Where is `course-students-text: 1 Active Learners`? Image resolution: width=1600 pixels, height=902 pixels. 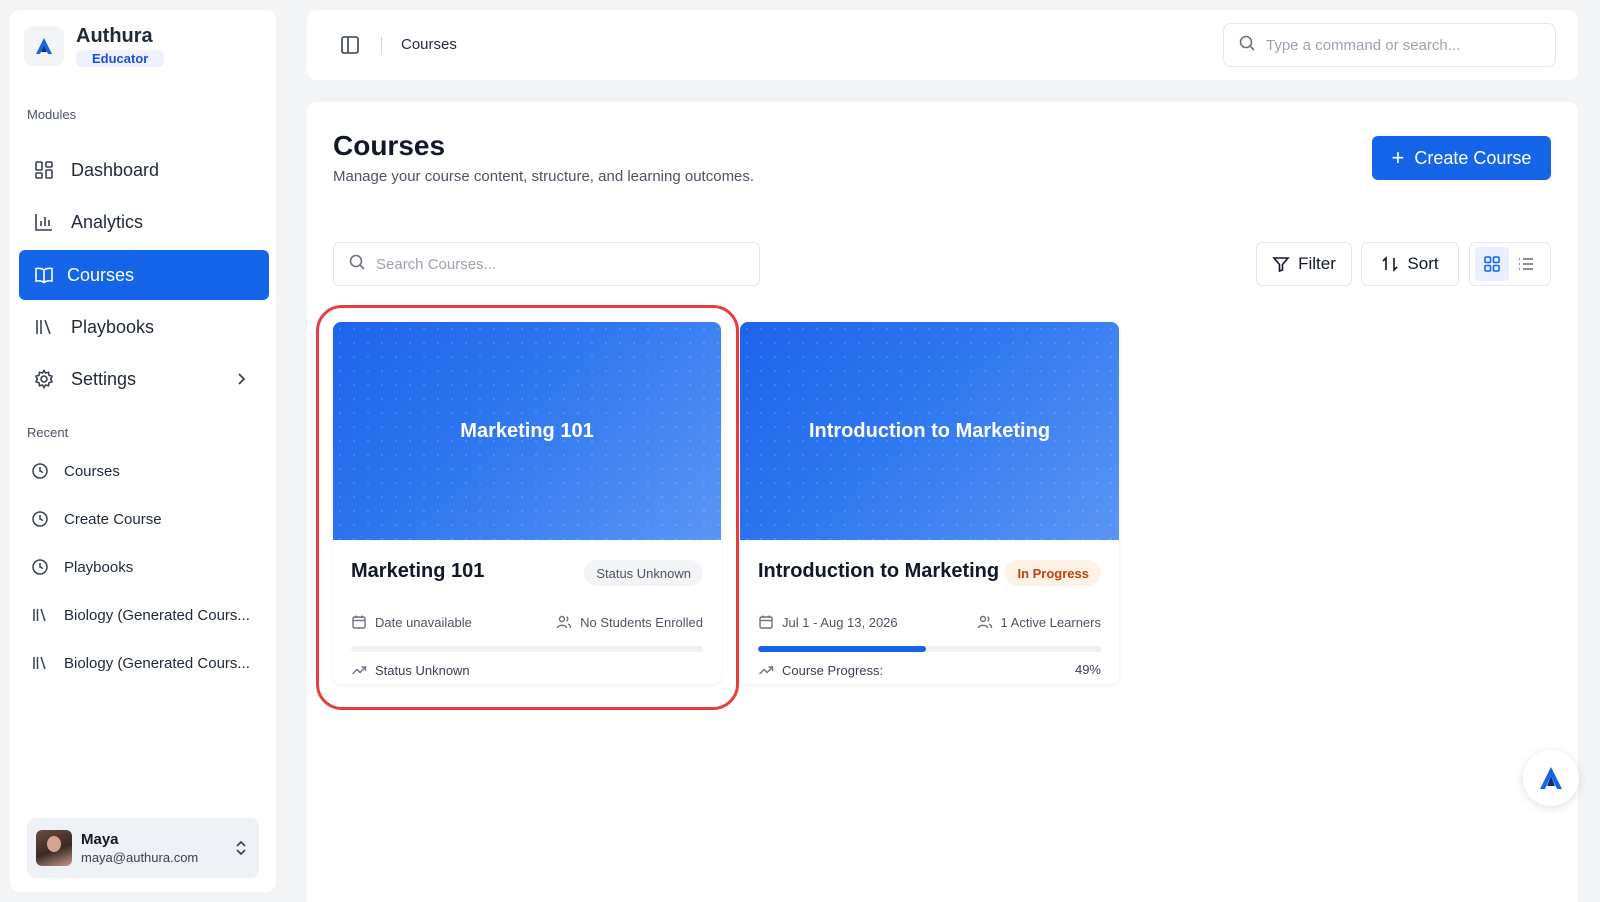
course-students-text: 1 Active Learners is located at coordinates (1050, 622).